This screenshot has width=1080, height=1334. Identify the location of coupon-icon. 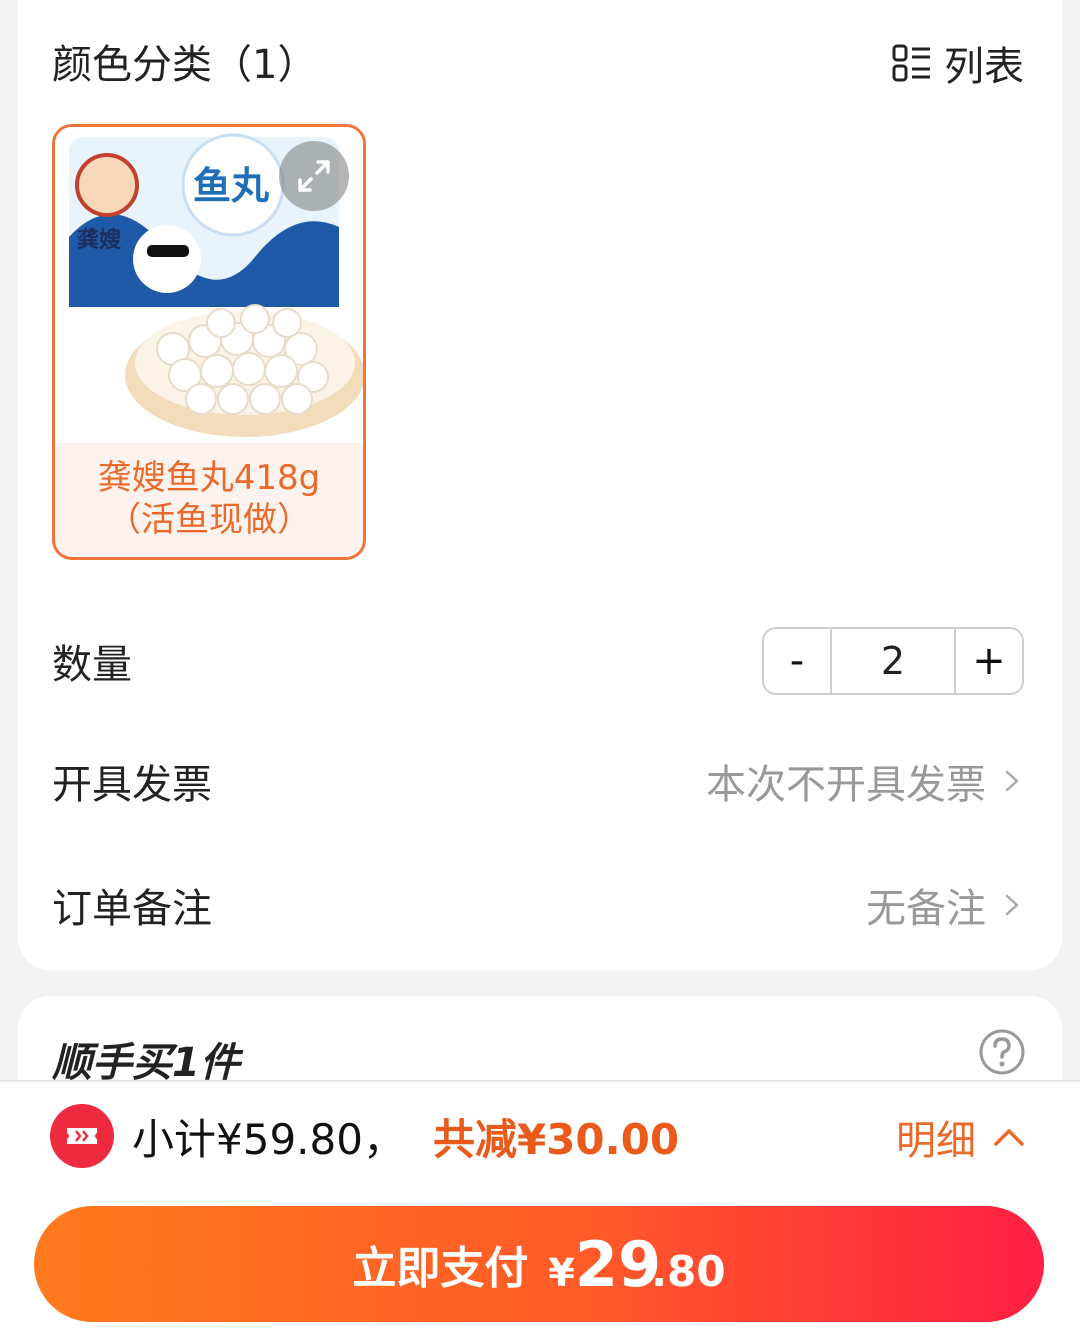
(82, 1136).